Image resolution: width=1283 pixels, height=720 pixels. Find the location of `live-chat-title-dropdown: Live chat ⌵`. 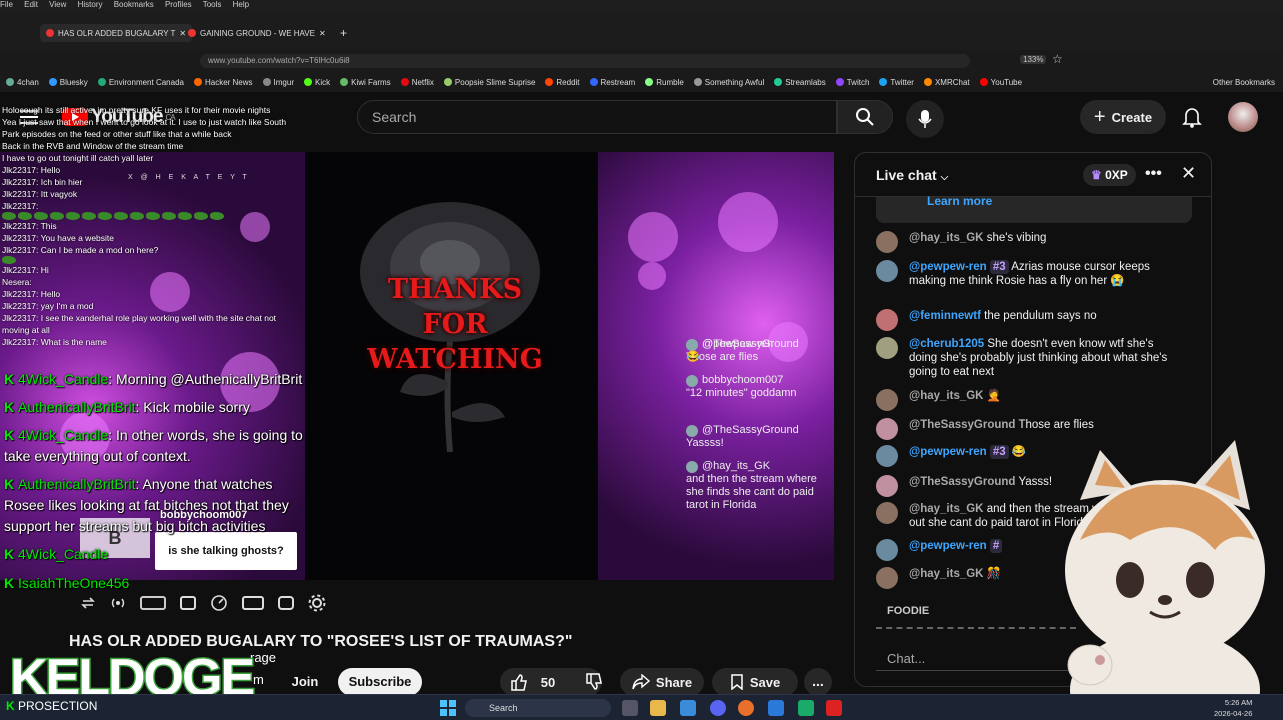

live-chat-title-dropdown: Live chat ⌵ is located at coordinates (912, 175).